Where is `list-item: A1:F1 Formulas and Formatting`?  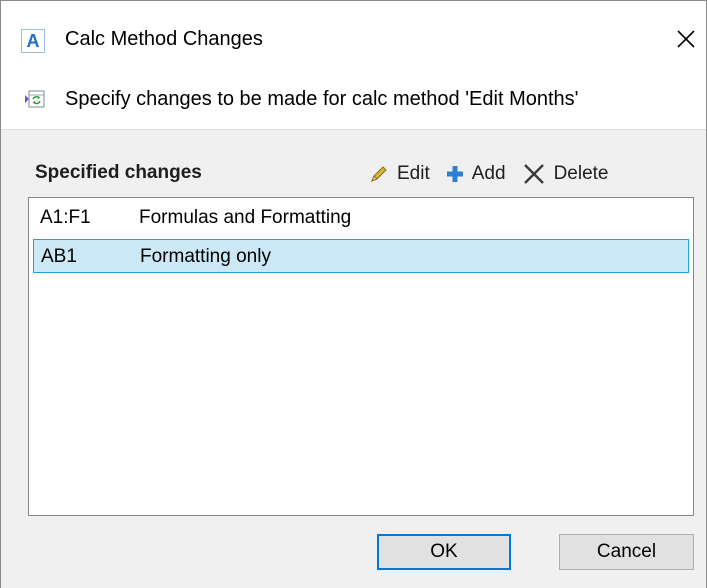 list-item: A1:F1 Formulas and Formatting is located at coordinates (361, 218).